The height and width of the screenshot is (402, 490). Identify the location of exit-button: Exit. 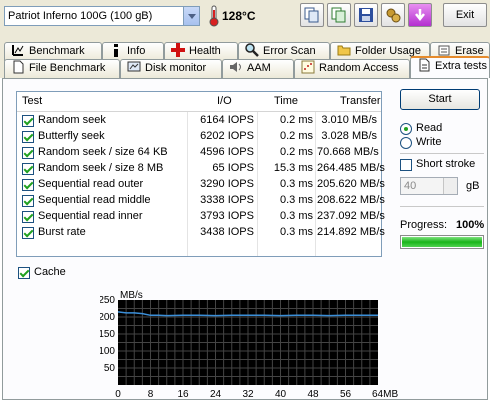
(465, 15).